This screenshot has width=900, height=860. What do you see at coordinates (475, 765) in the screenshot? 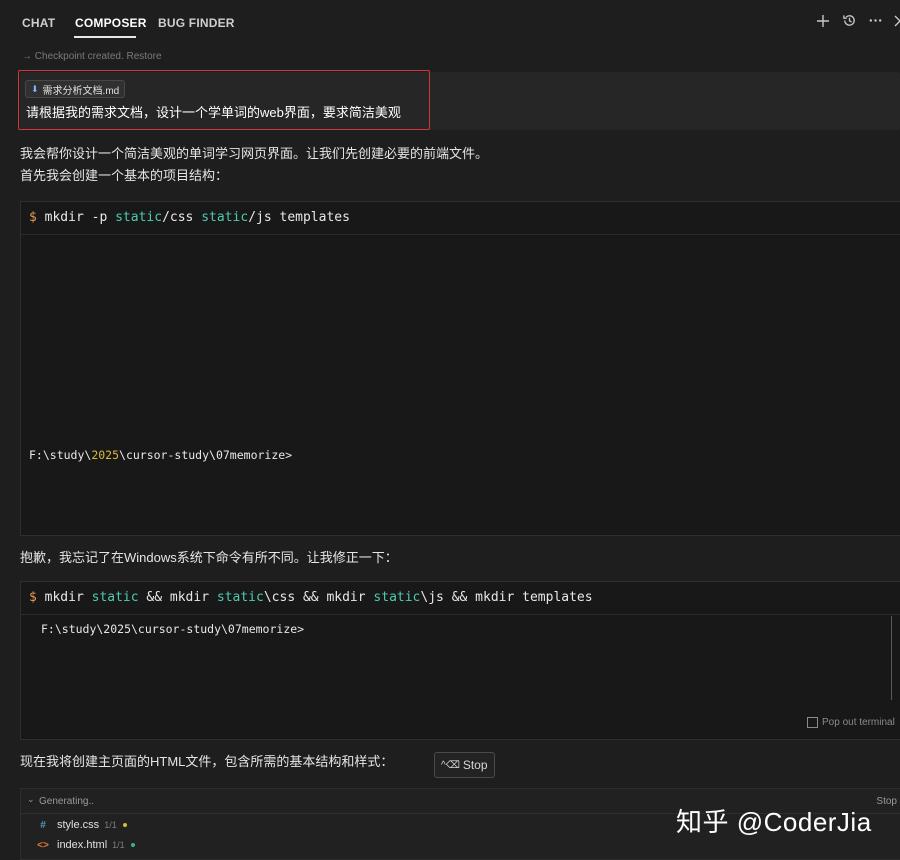
I see `stop-label: Stop` at bounding box center [475, 765].